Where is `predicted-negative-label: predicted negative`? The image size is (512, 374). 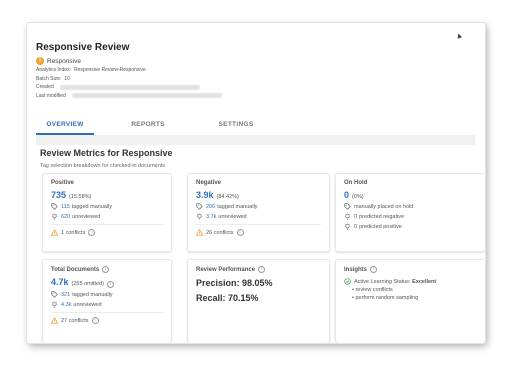
predicted-negative-label: predicted negative is located at coordinates (382, 216).